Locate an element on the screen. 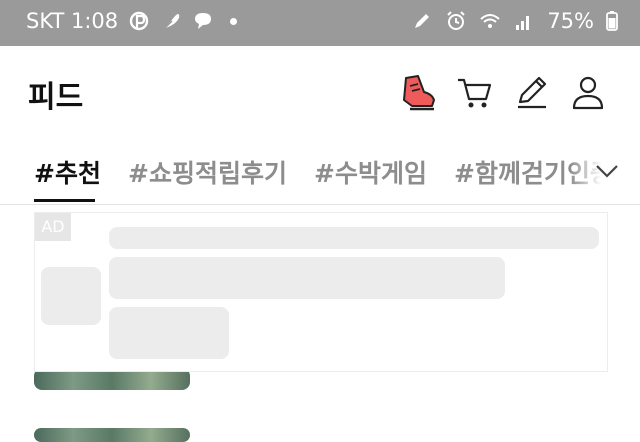 This screenshot has width=640, height=442. page-title: 피드 is located at coordinates (56, 97).